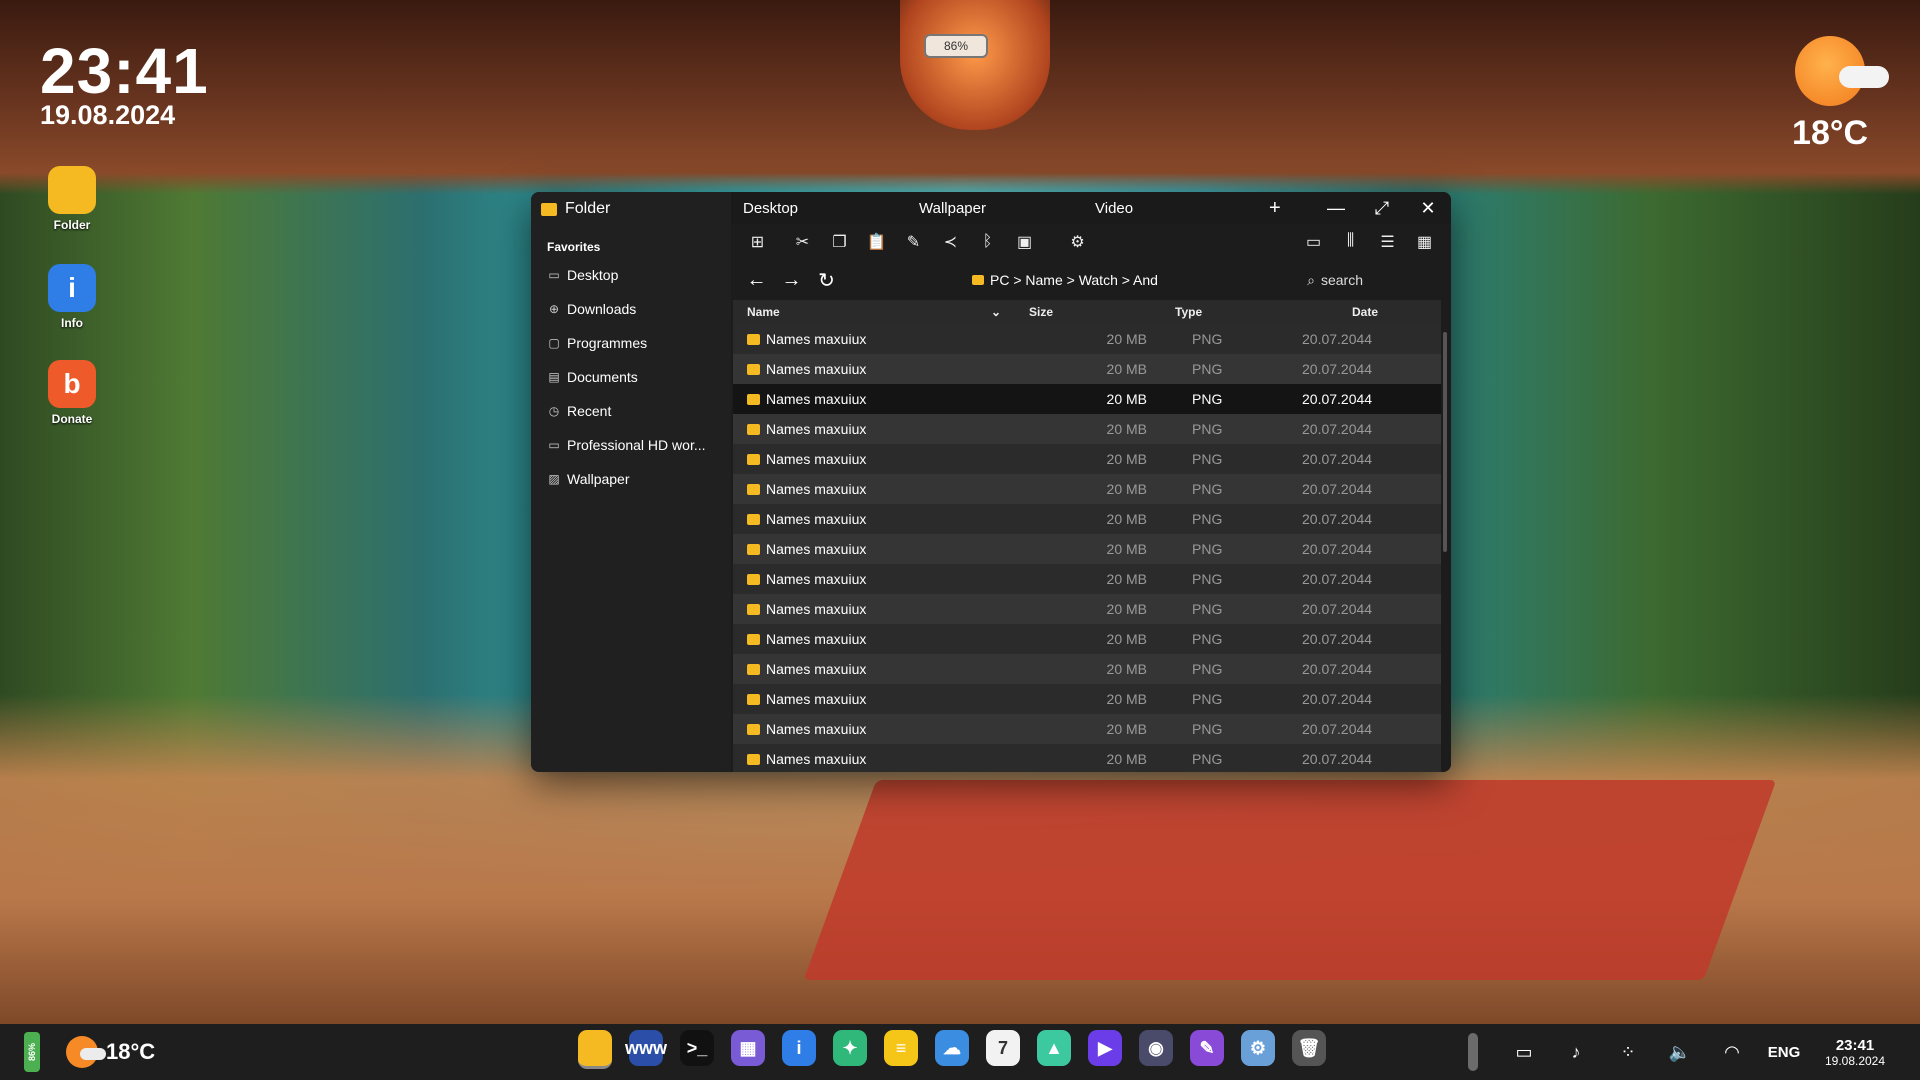  Describe the element at coordinates (816, 369) in the screenshot. I see `file-name: Names maxuiux` at that location.